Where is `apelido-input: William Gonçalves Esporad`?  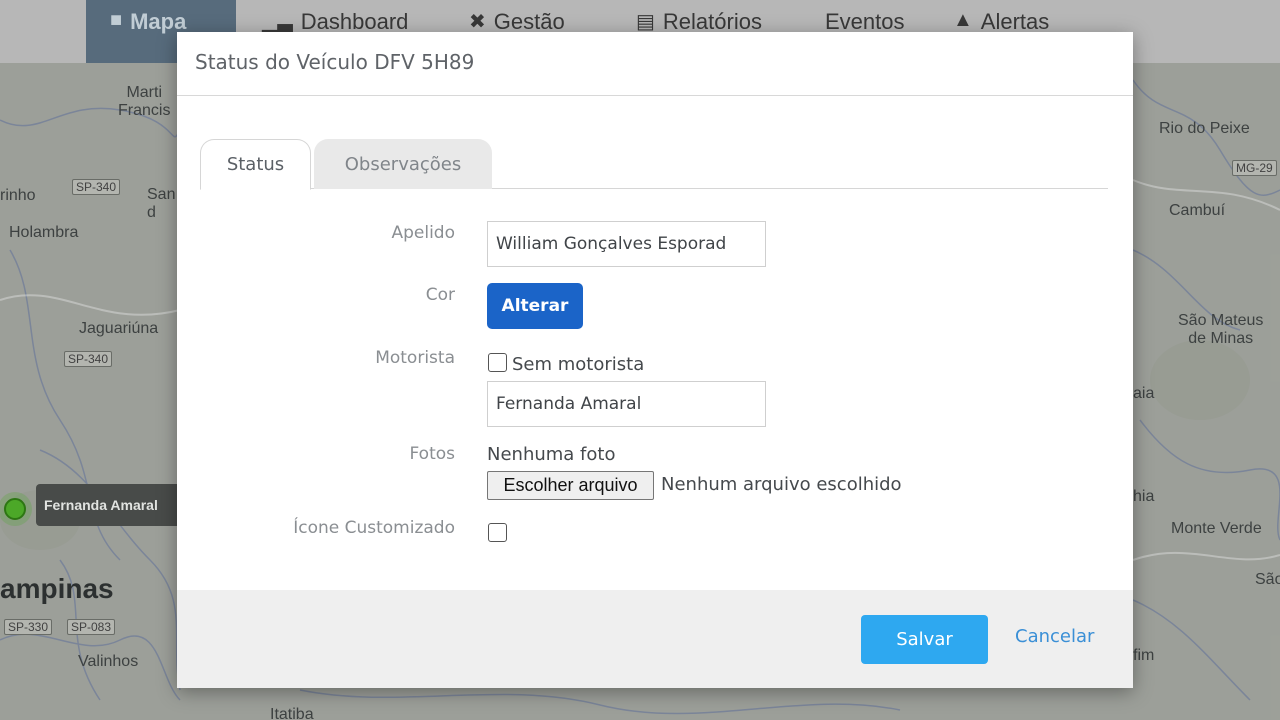
apelido-input: William Gonçalves Esporad is located at coordinates (626, 244).